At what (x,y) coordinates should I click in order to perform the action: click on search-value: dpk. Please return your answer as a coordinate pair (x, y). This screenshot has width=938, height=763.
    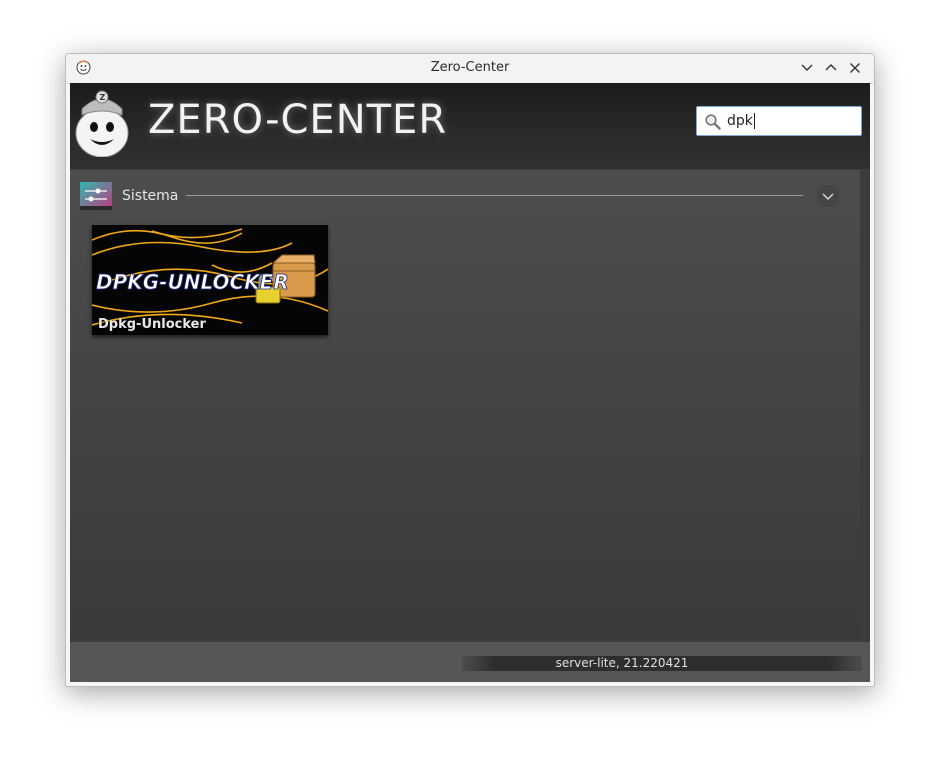
    Looking at the image, I should click on (741, 121).